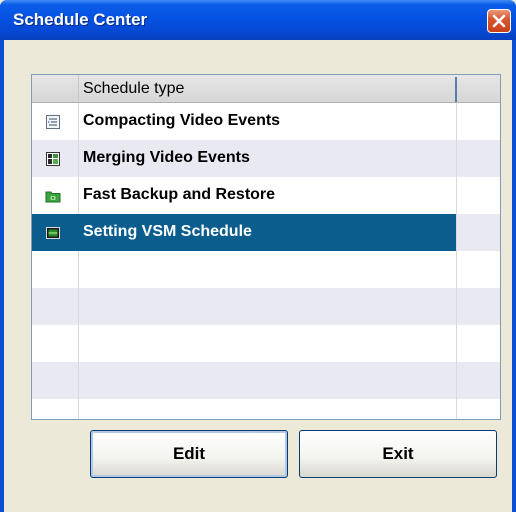  I want to click on list-item-setting-vsm-schedule: Setting VSM Schedule, so click(266, 232).